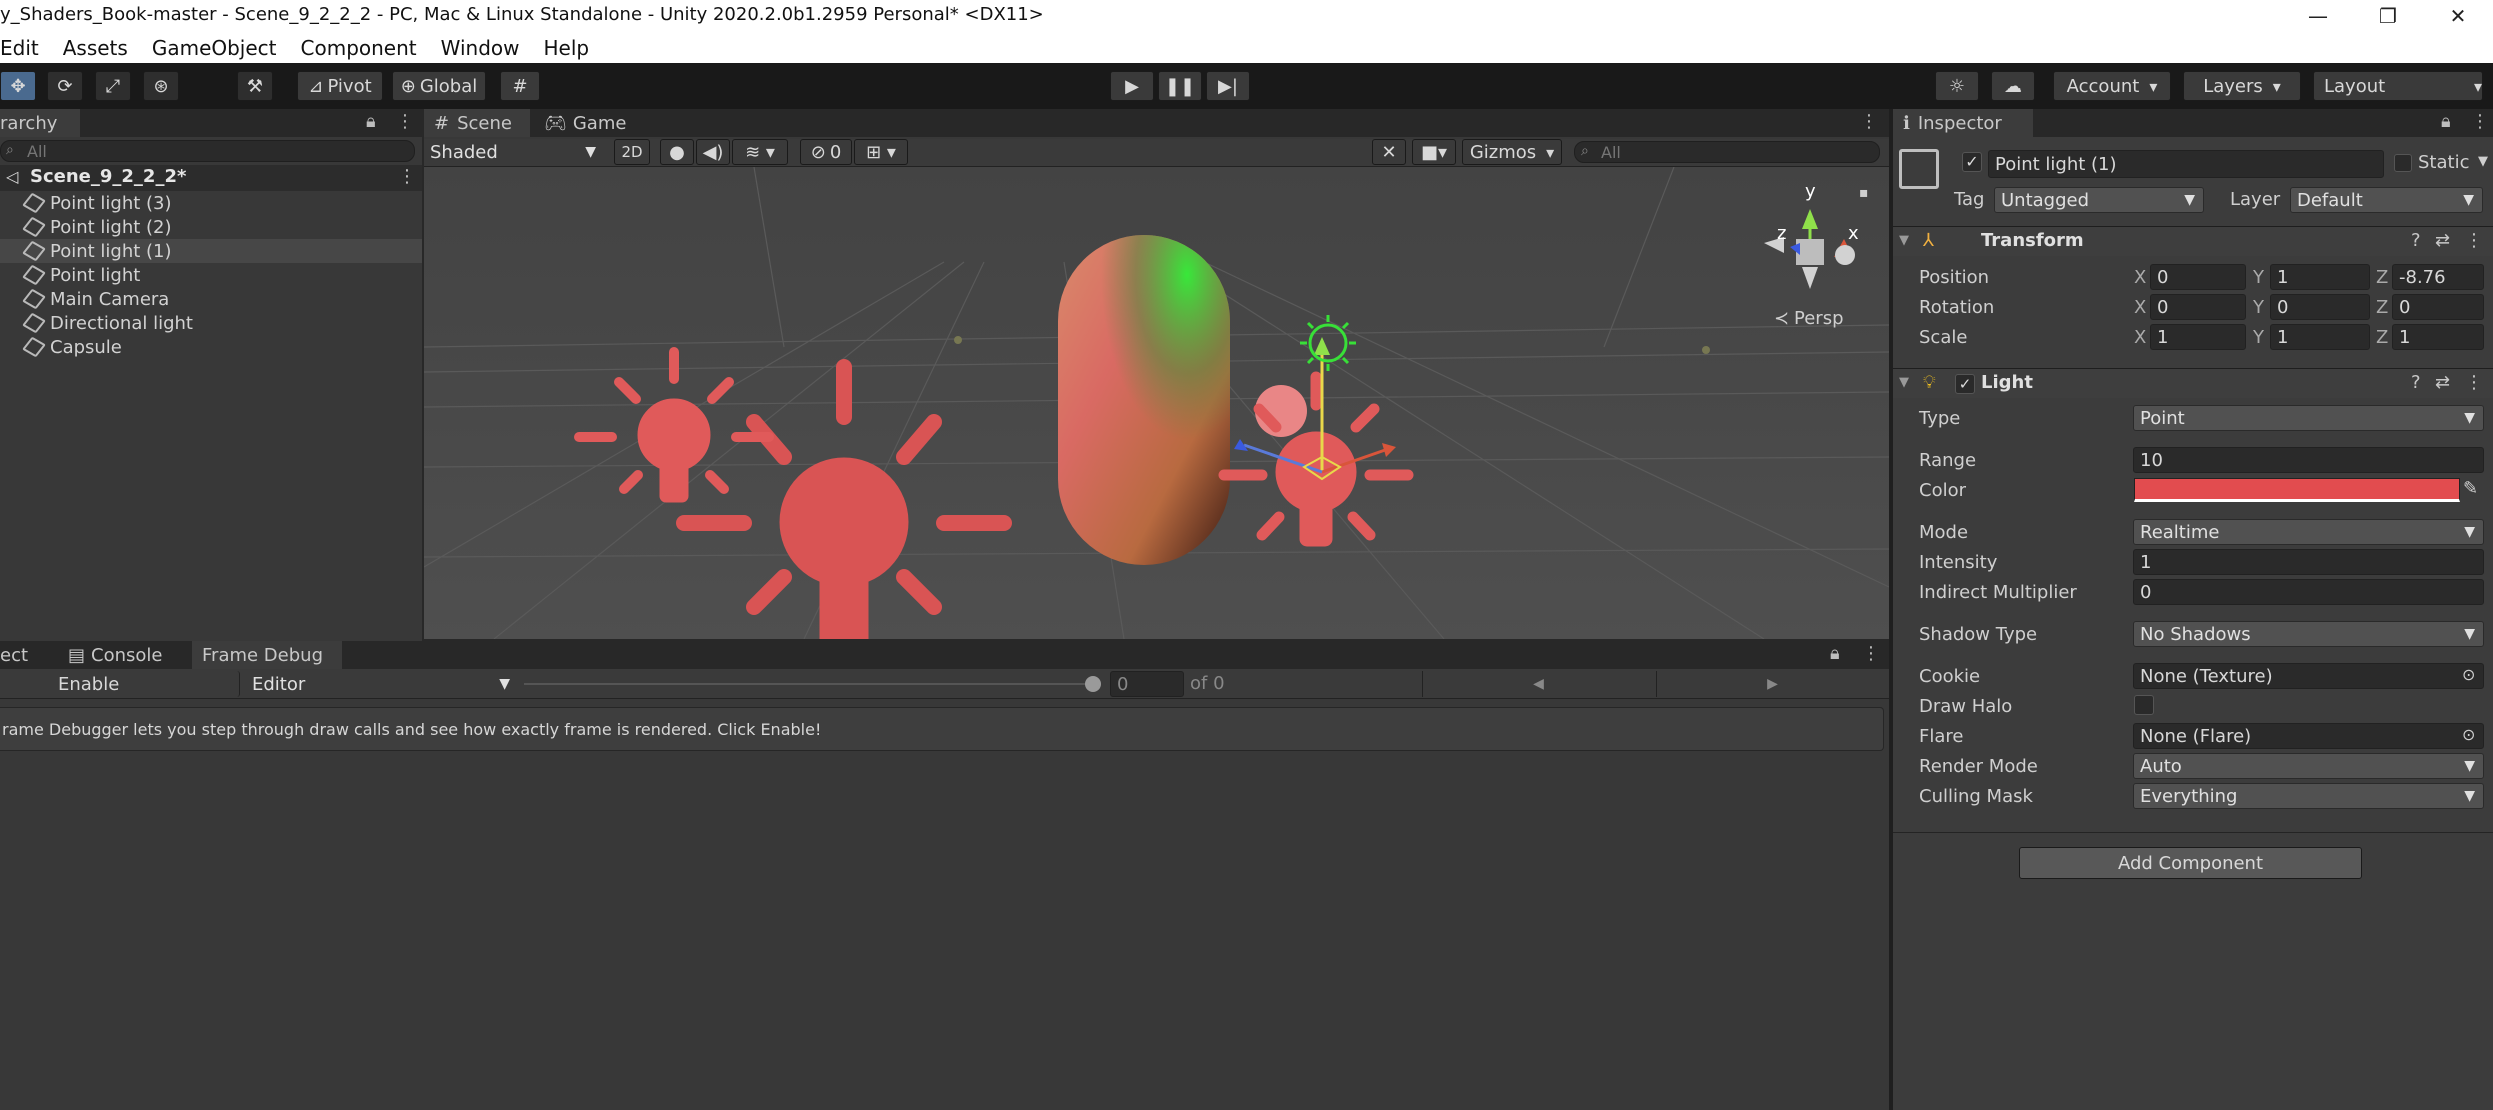 Image resolution: width=2493 pixels, height=1110 pixels. What do you see at coordinates (1772, 684) in the screenshot?
I see `next-frame-button: ▶` at bounding box center [1772, 684].